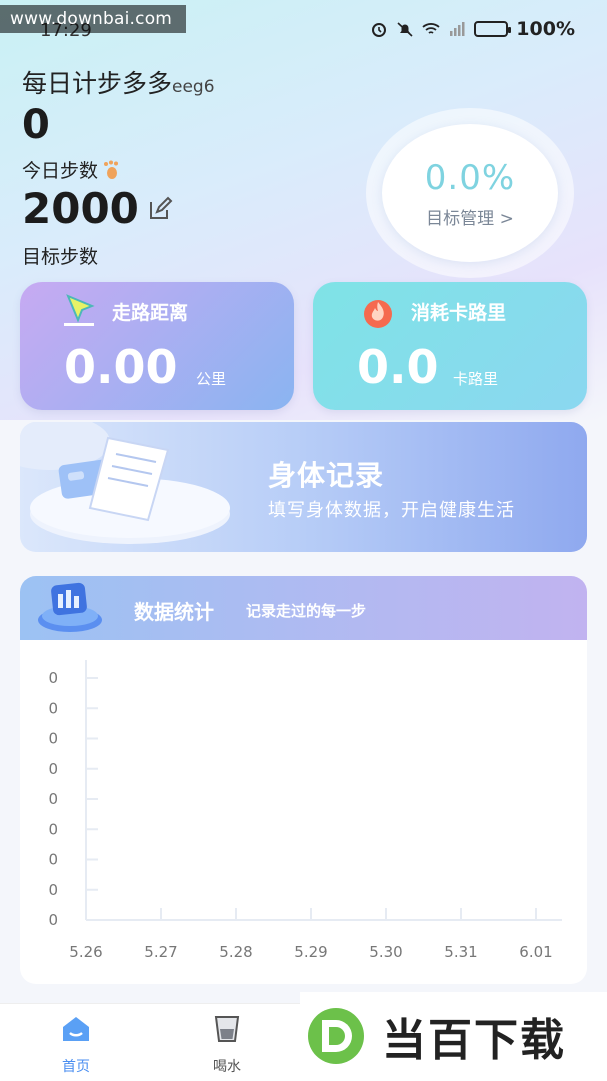 This screenshot has width=607, height=1081. I want to click on status-bar-right: 100%, so click(472, 29).